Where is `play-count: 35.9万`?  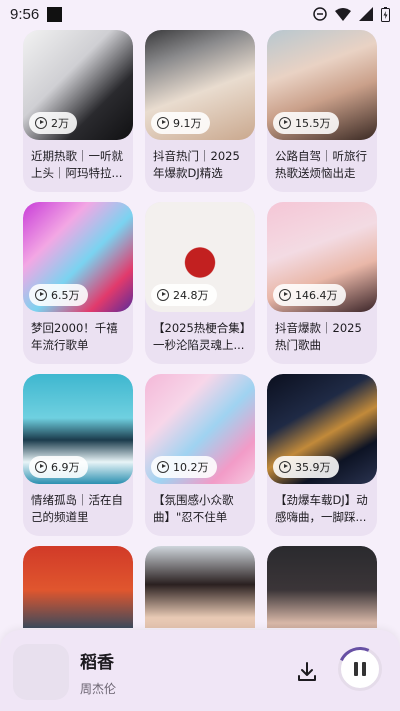 play-count: 35.9万 is located at coordinates (313, 467).